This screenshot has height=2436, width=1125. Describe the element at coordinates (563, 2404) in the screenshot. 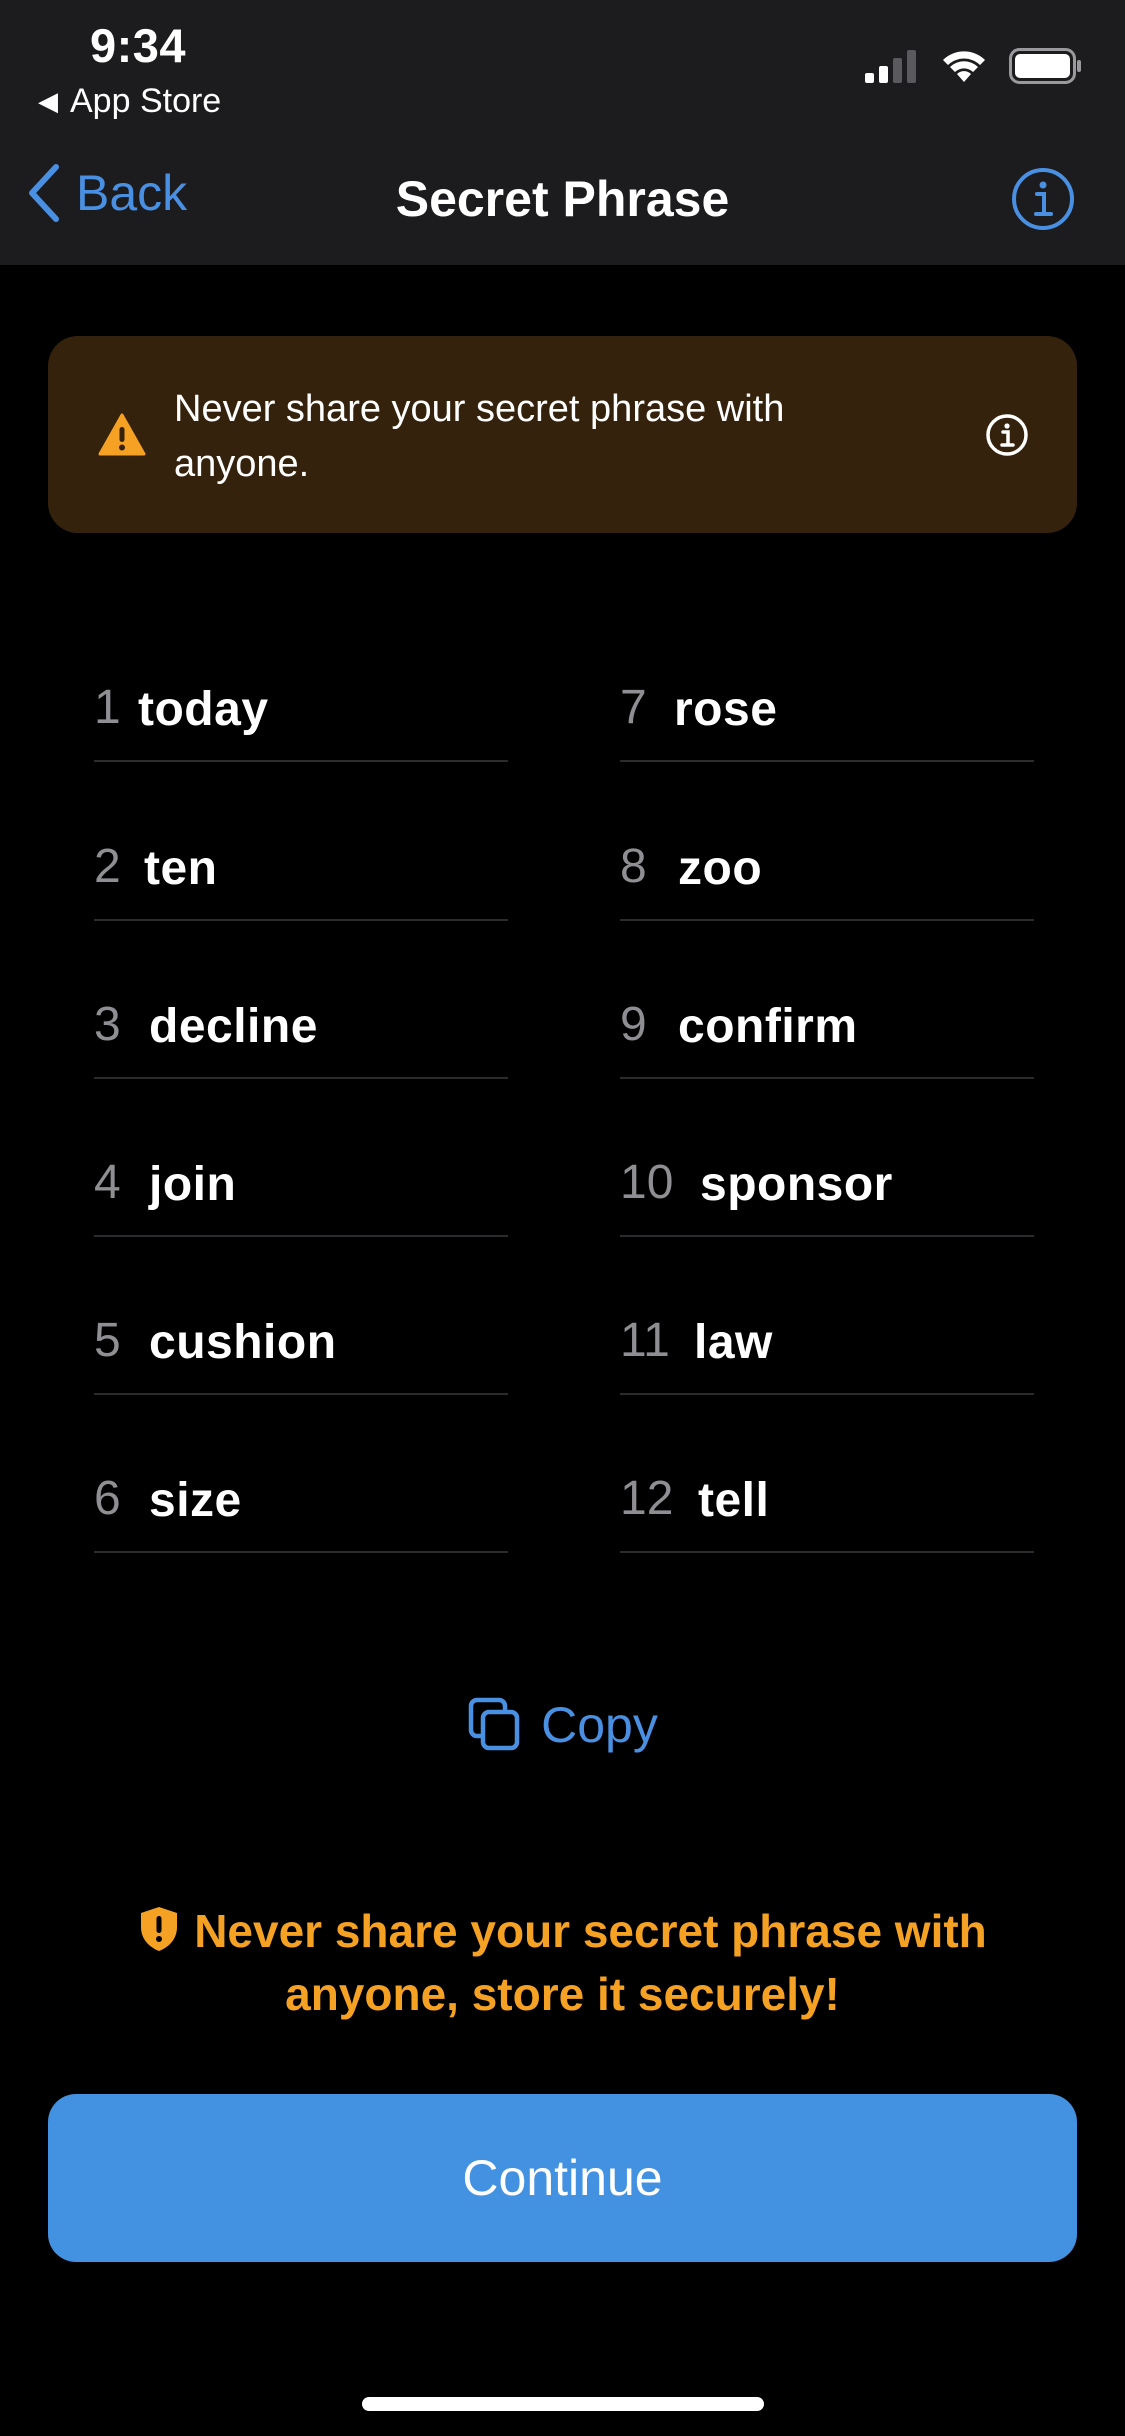

I see `home-indicator` at that location.